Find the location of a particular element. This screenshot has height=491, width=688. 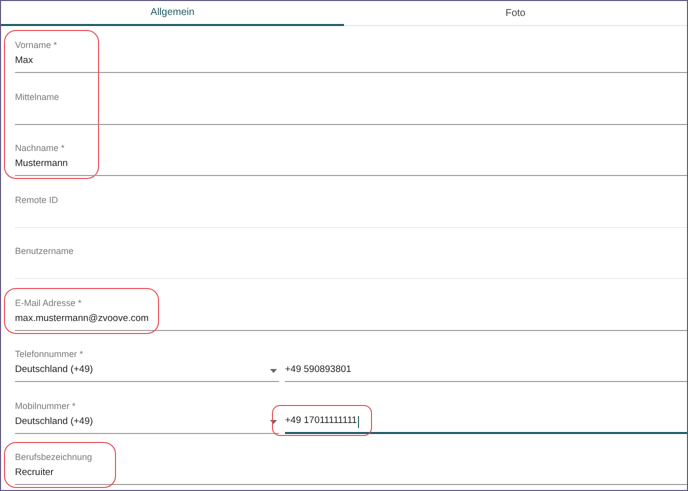

phone-input: +49 17011111111 is located at coordinates (486, 423).